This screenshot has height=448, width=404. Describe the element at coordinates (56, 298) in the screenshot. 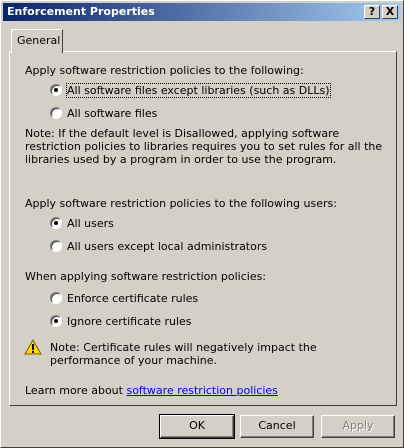

I see `radio-enforce-certificate` at that location.